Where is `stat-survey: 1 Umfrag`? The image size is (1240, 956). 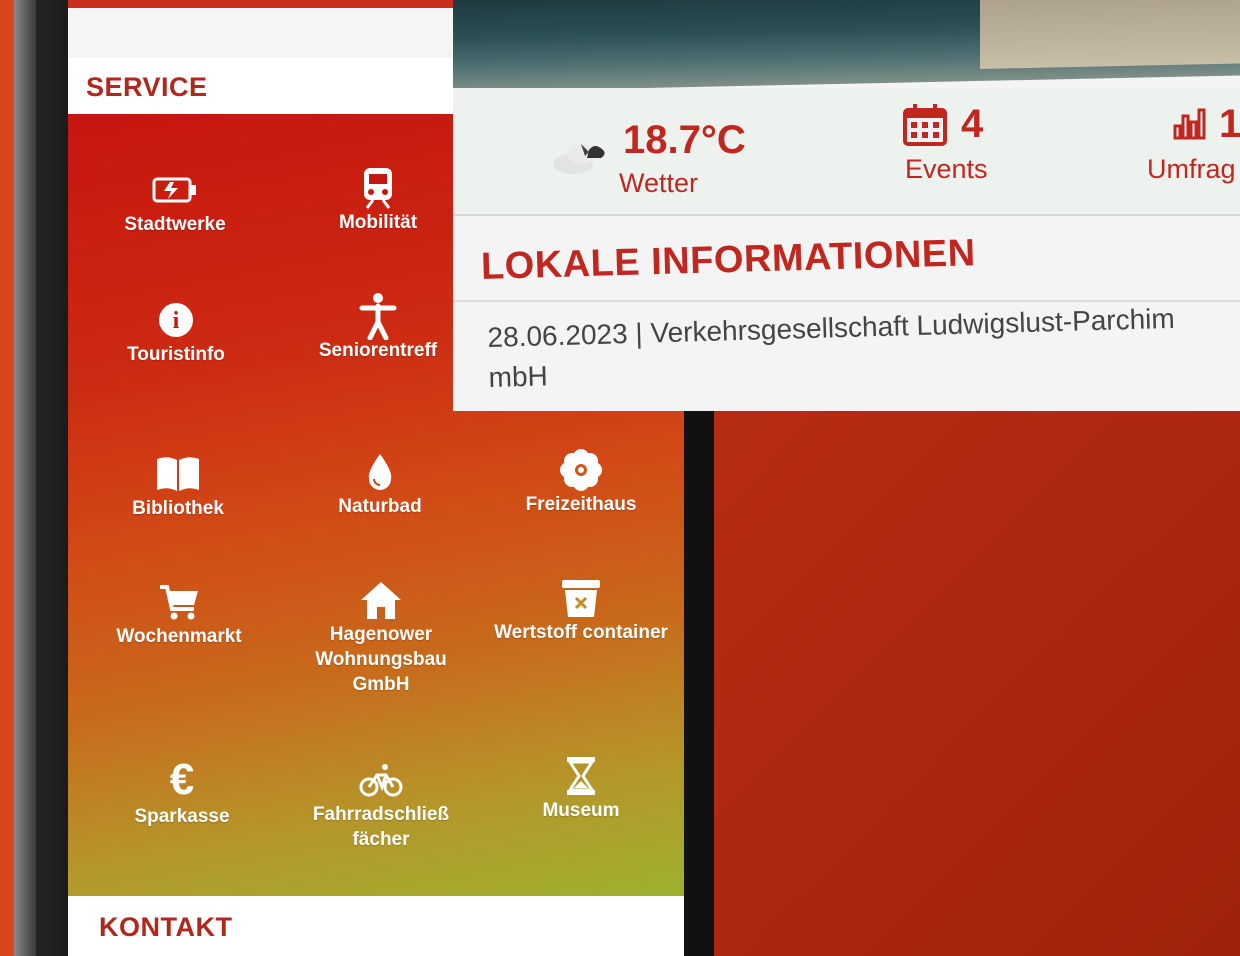
stat-survey: 1 Umfrag is located at coordinates (1193, 152).